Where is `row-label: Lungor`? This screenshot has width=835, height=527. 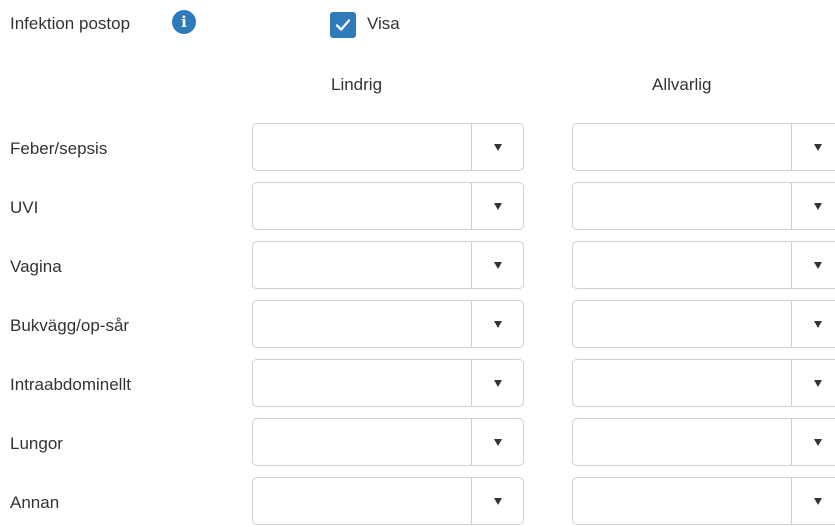
row-label: Lungor is located at coordinates (36, 443).